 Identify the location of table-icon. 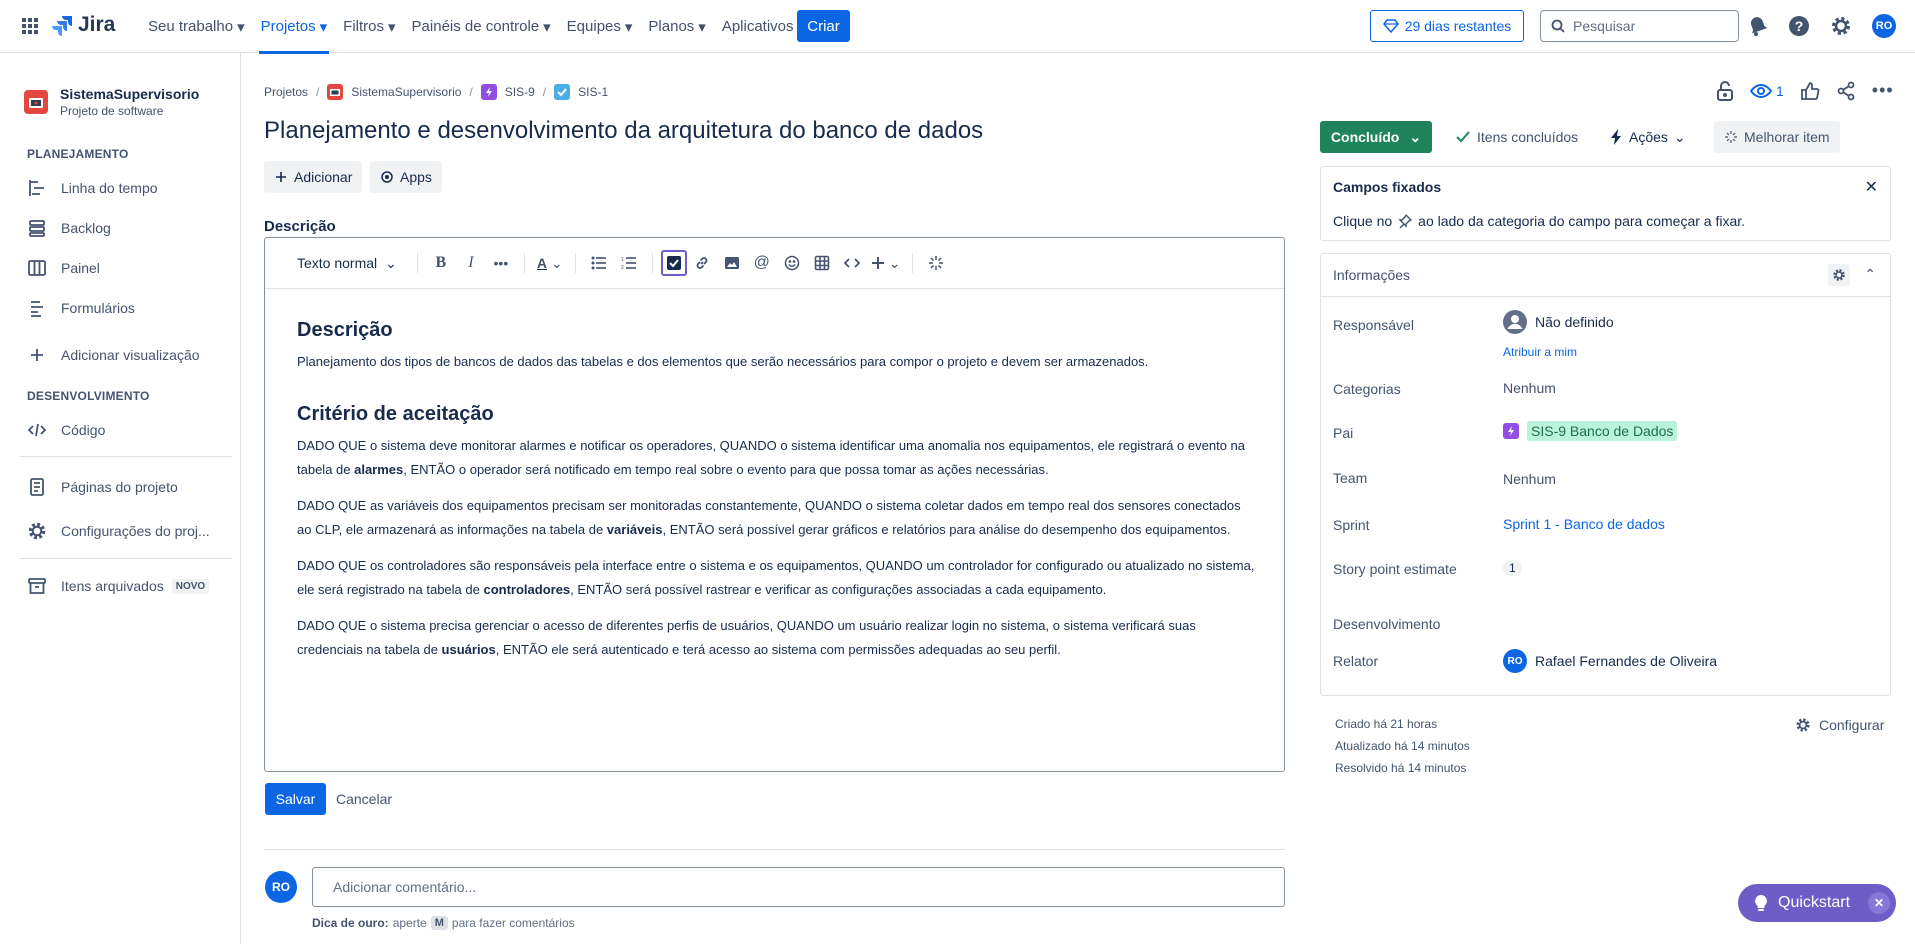
(822, 263).